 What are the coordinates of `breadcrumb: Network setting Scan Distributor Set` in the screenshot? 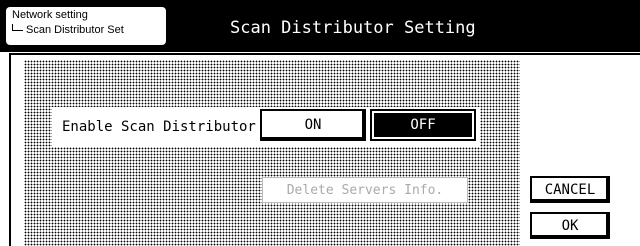 It's located at (86, 26).